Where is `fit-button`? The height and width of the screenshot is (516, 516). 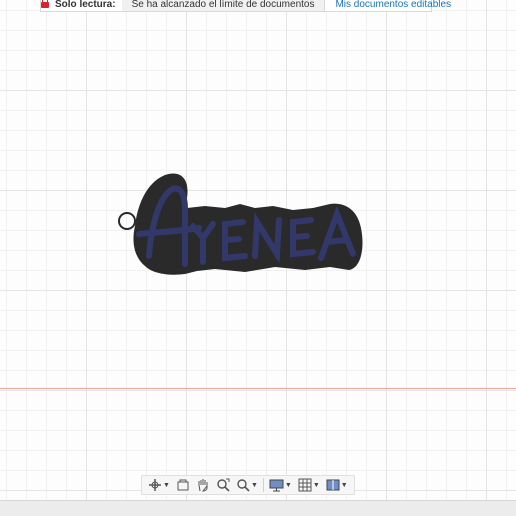
fit-button is located at coordinates (183, 485).